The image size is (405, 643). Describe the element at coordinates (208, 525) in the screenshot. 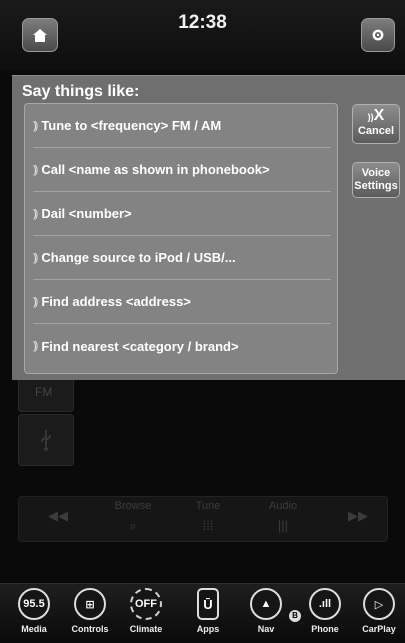

I see `tune-icon: ⁞⁞⁞` at that location.